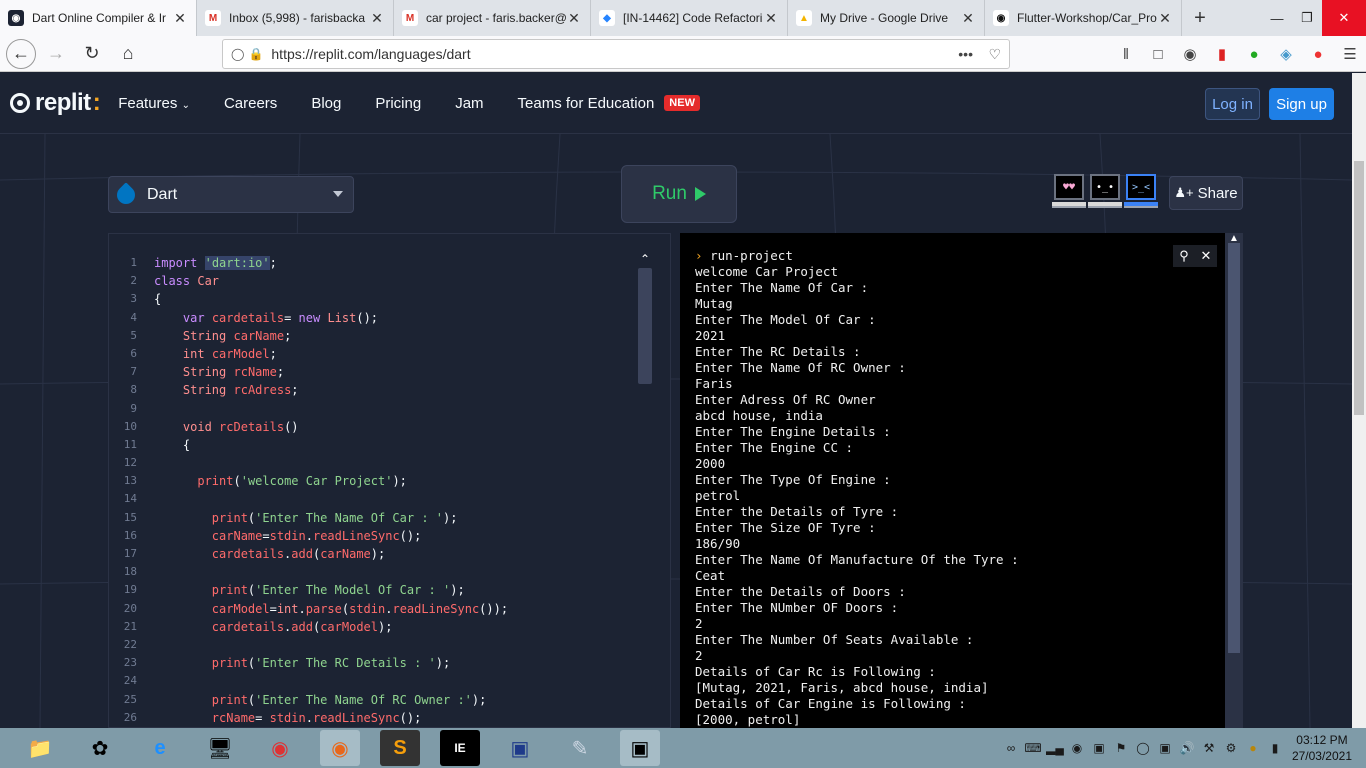  What do you see at coordinates (1187, 748) in the screenshot?
I see `tray-volume-icon: 🔊` at bounding box center [1187, 748].